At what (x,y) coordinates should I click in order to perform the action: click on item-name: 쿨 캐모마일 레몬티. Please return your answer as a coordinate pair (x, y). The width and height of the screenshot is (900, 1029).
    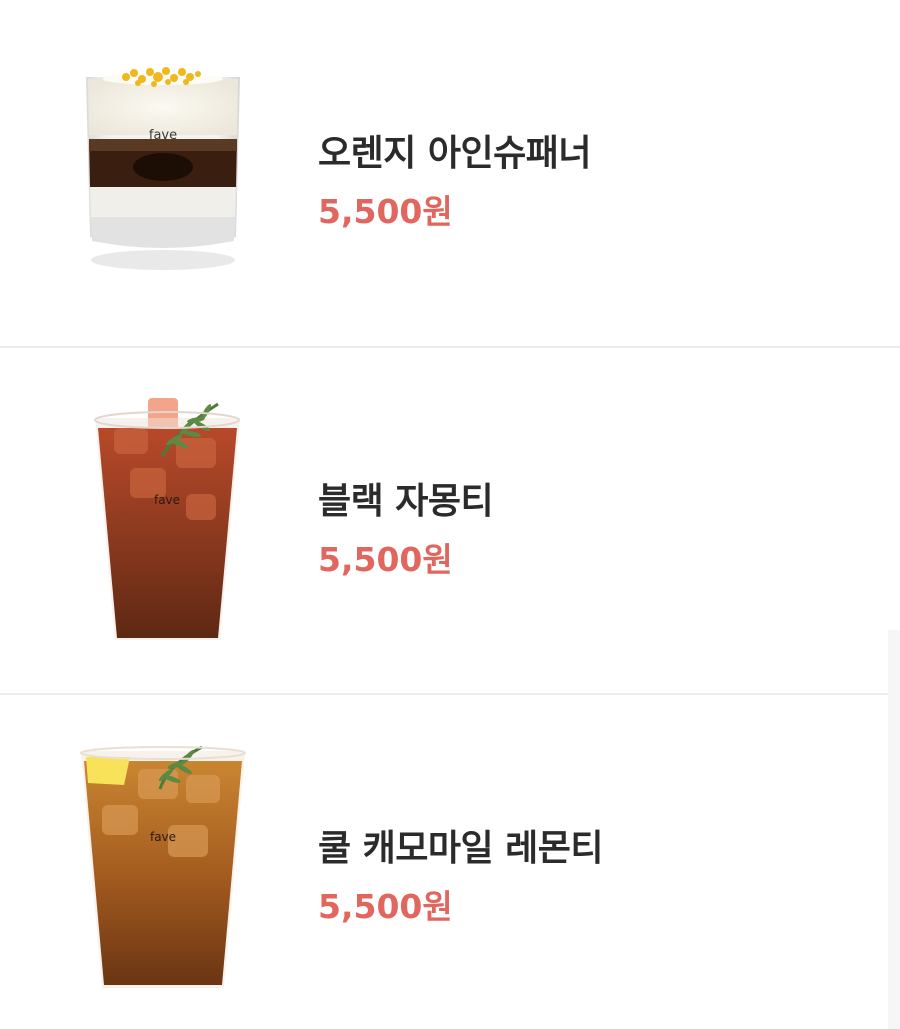
    Looking at the image, I should click on (461, 848).